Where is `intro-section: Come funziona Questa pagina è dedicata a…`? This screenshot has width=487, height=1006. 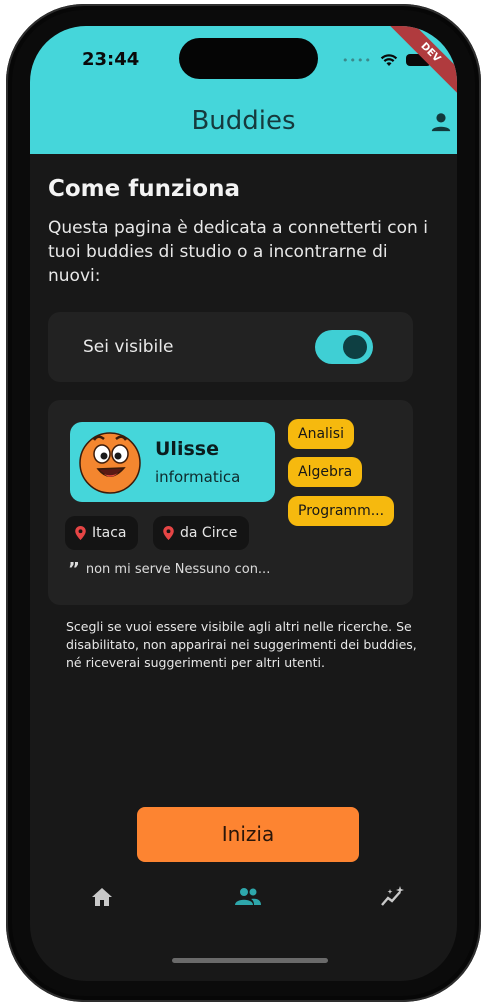
intro-section: Come funziona Questa pagina è dedicata a… is located at coordinates (245, 232).